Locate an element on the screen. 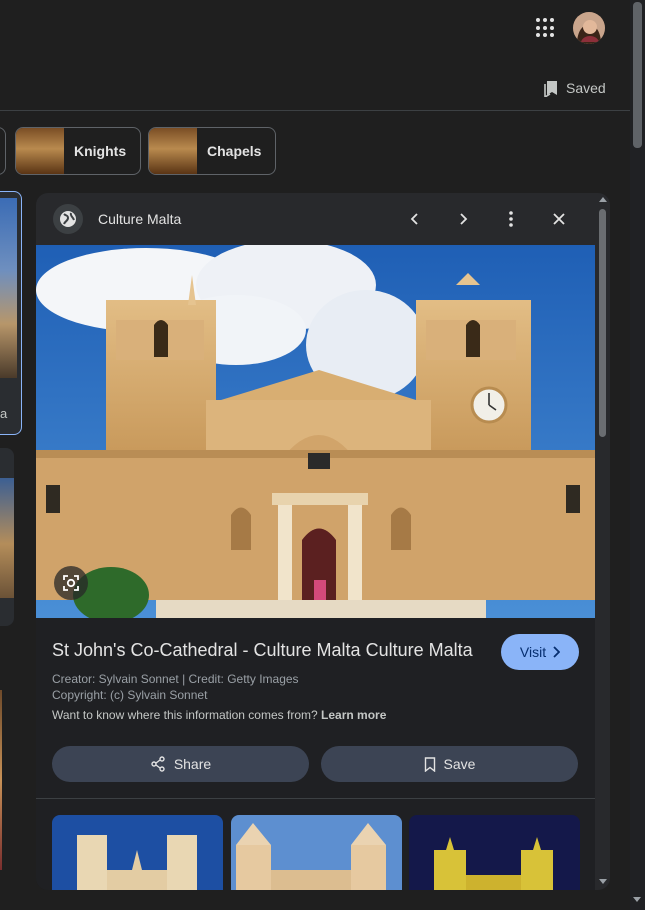 The height and width of the screenshot is (910, 645). panel-scrollbar is located at coordinates (602, 541).